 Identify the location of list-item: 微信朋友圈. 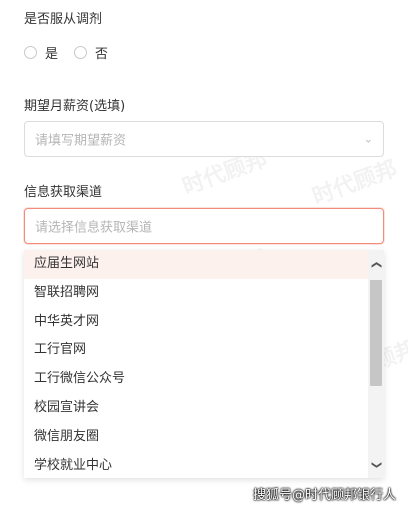
(204, 437).